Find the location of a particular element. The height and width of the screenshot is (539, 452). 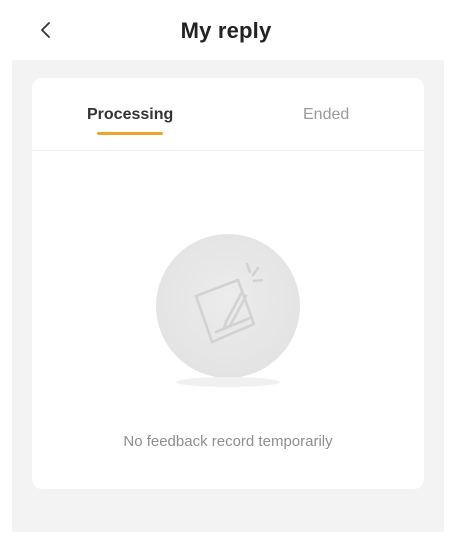

active-tab-indicator is located at coordinates (130, 133).